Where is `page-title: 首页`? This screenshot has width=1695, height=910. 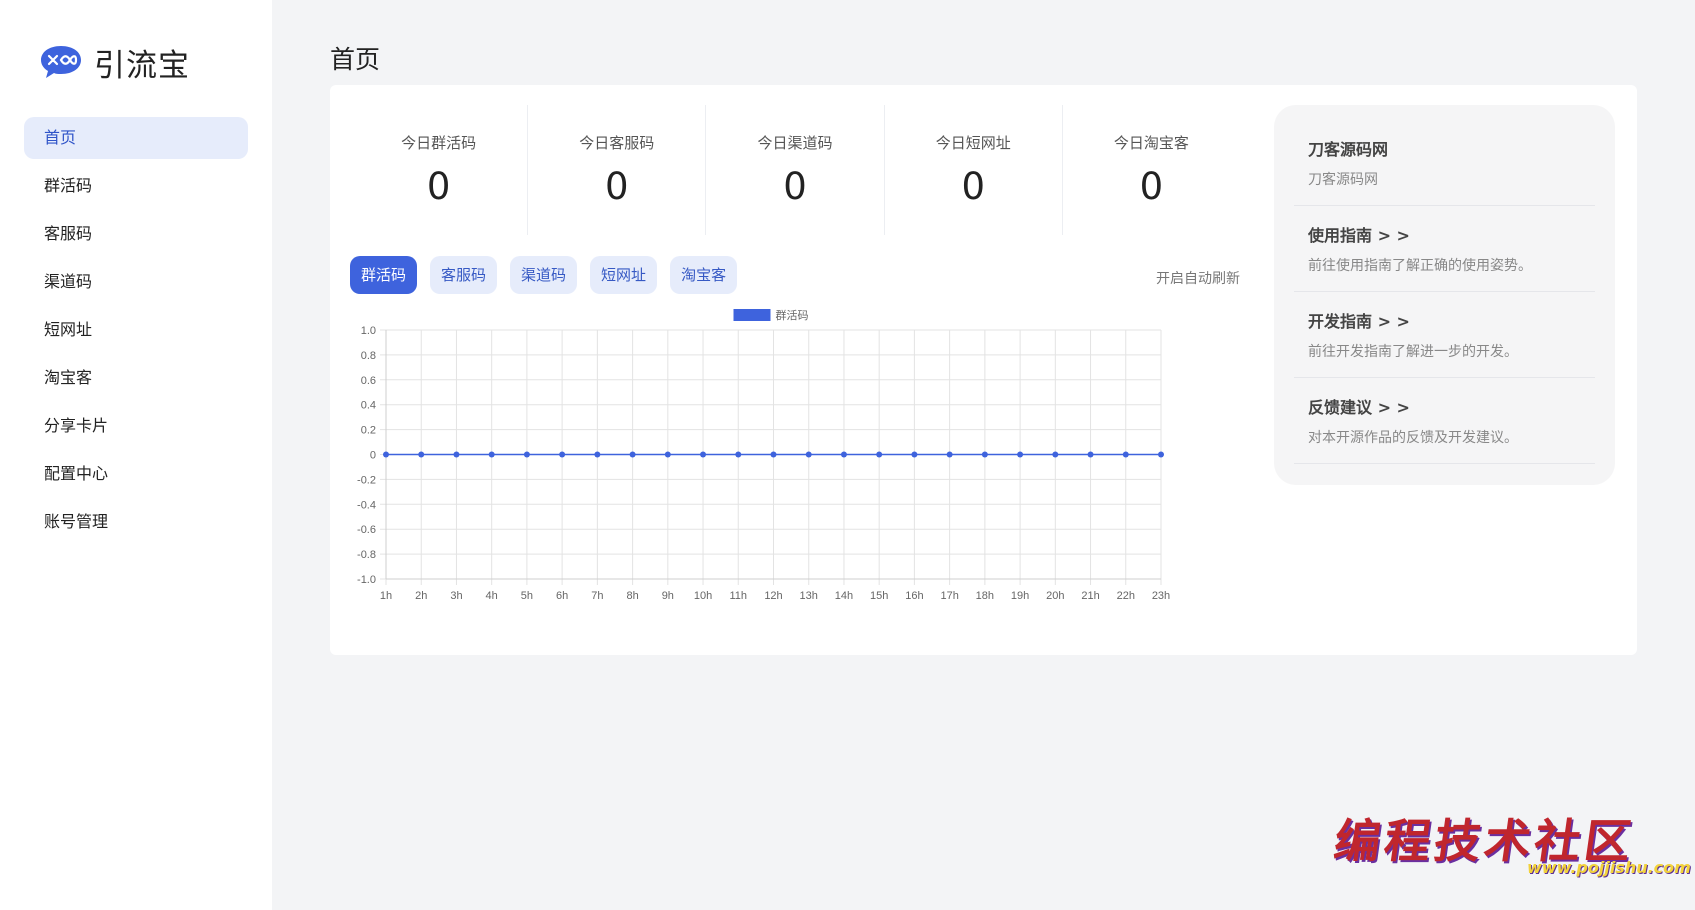 page-title: 首页 is located at coordinates (355, 59).